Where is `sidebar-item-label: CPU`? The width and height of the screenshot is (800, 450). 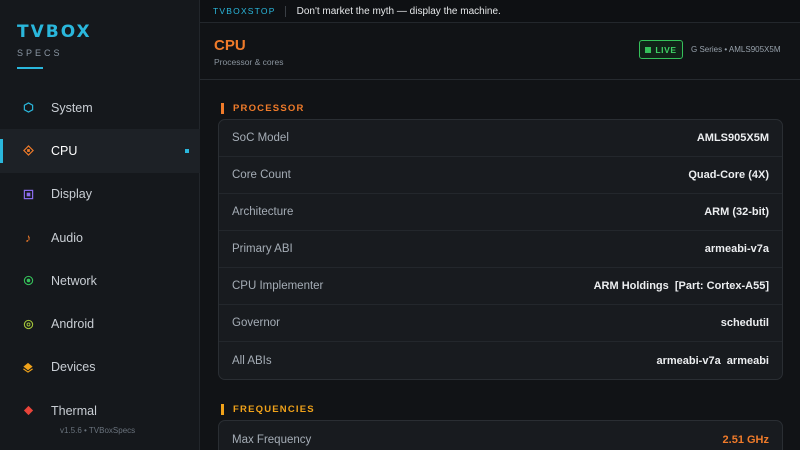 sidebar-item-label: CPU is located at coordinates (64, 150).